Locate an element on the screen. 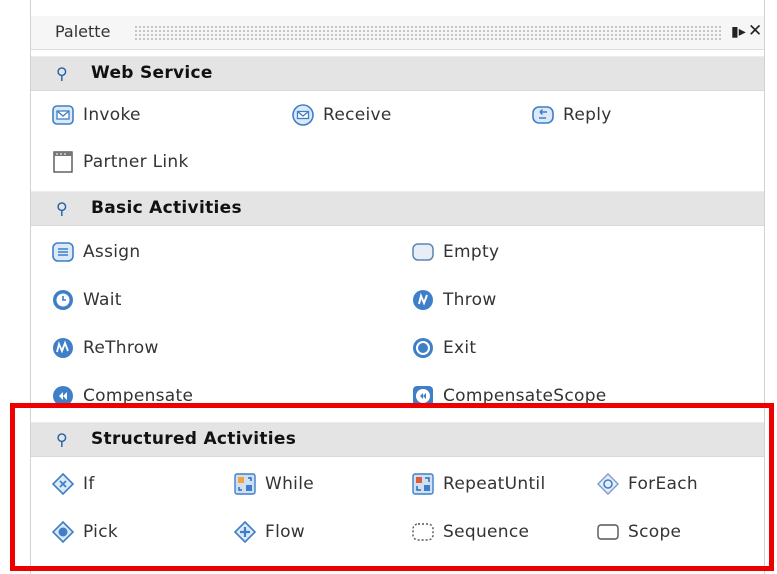  reply-icon is located at coordinates (543, 115).